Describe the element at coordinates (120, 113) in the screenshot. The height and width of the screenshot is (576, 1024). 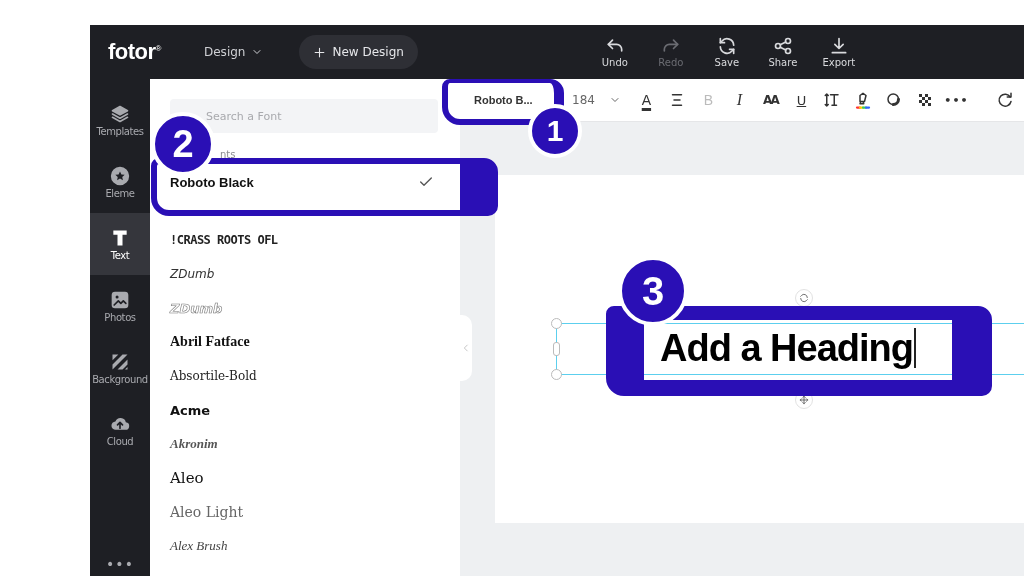
I see `layers-icon` at that location.